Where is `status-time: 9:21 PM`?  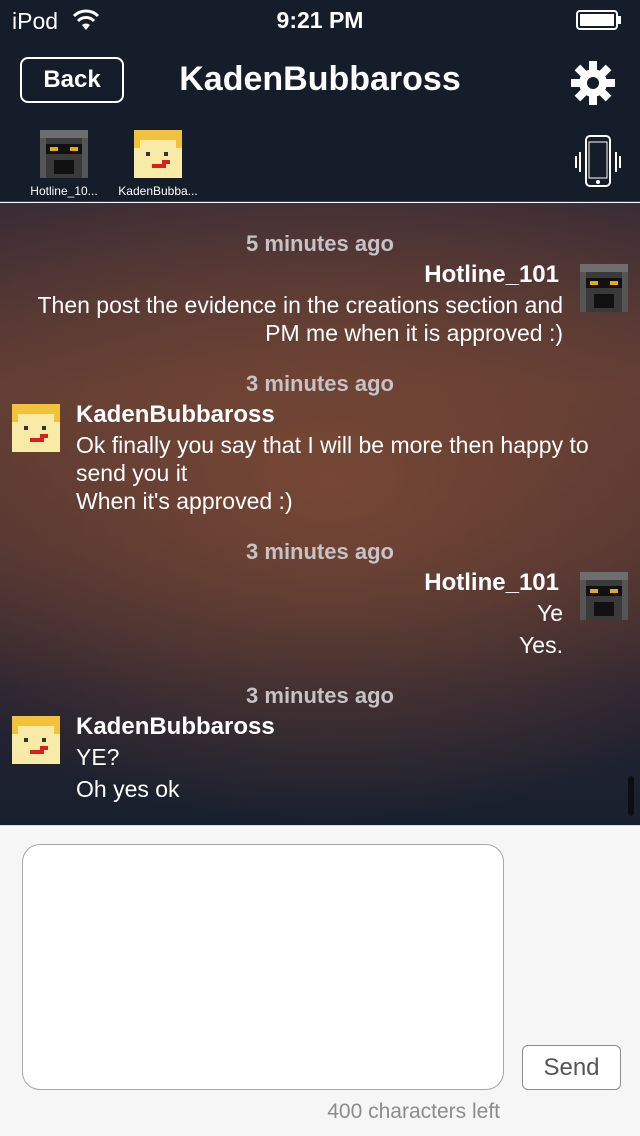 status-time: 9:21 PM is located at coordinates (320, 20).